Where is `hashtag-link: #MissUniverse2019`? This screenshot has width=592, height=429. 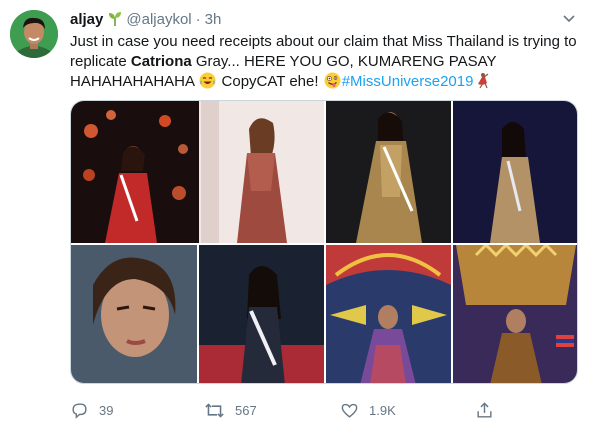
hashtag-link: #MissUniverse2019 is located at coordinates (408, 81).